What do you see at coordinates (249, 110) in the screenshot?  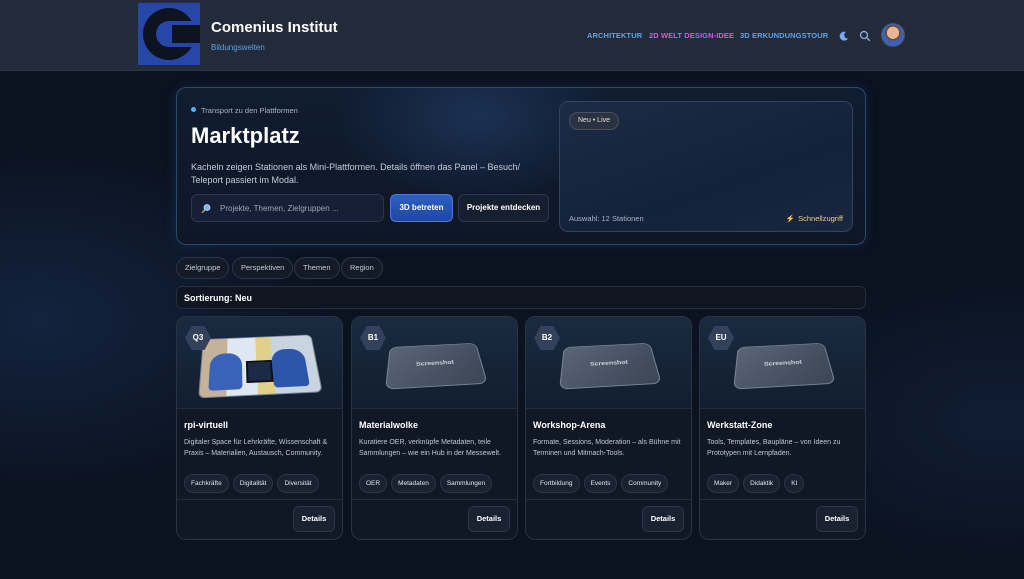 I see `hero-kicker-text: Transport zu den Plattformen` at bounding box center [249, 110].